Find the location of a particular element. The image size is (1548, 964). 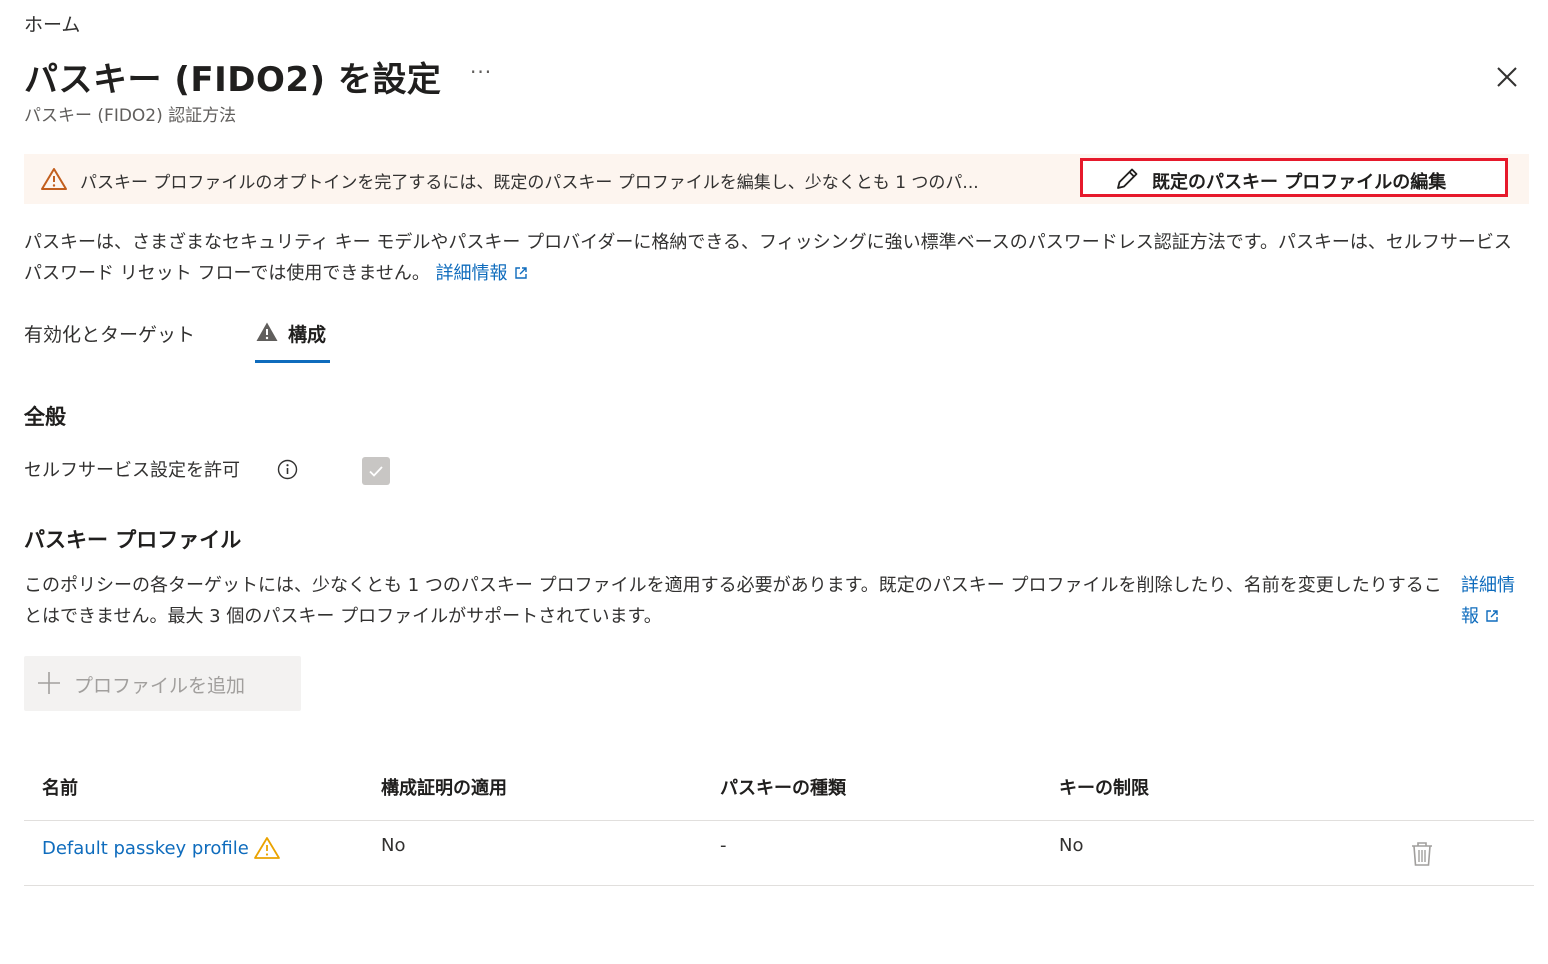

table-cell-passkey-type: - is located at coordinates (723, 845).